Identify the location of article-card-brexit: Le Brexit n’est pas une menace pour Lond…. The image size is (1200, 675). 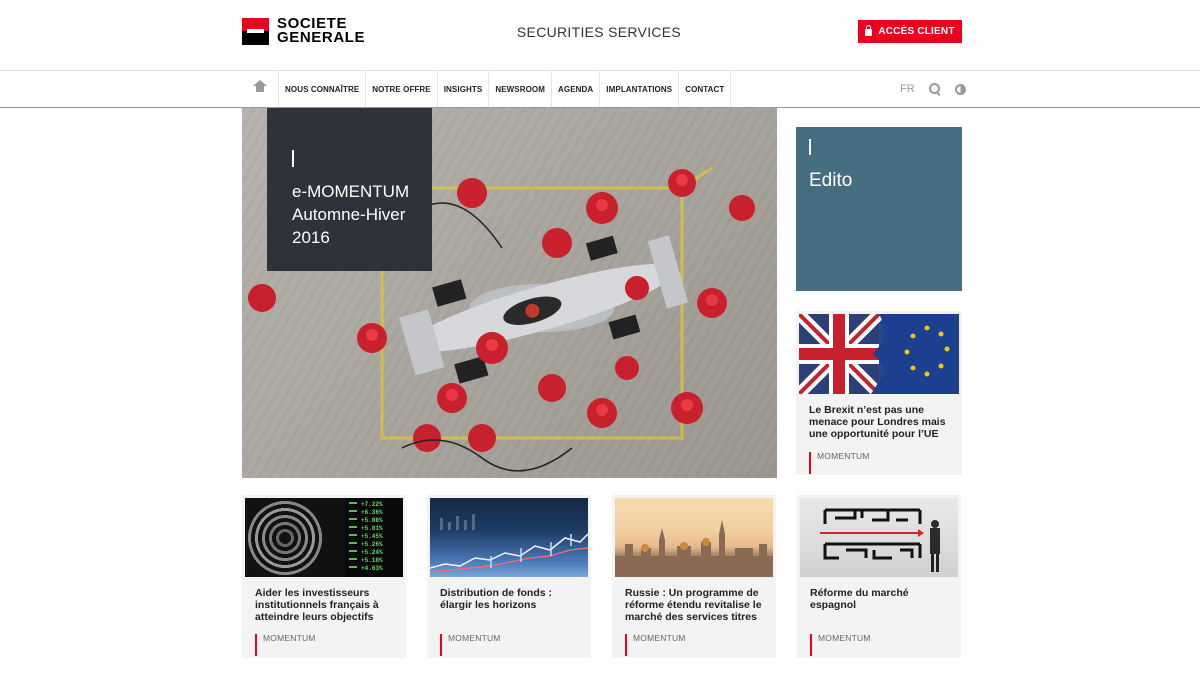
(879, 393).